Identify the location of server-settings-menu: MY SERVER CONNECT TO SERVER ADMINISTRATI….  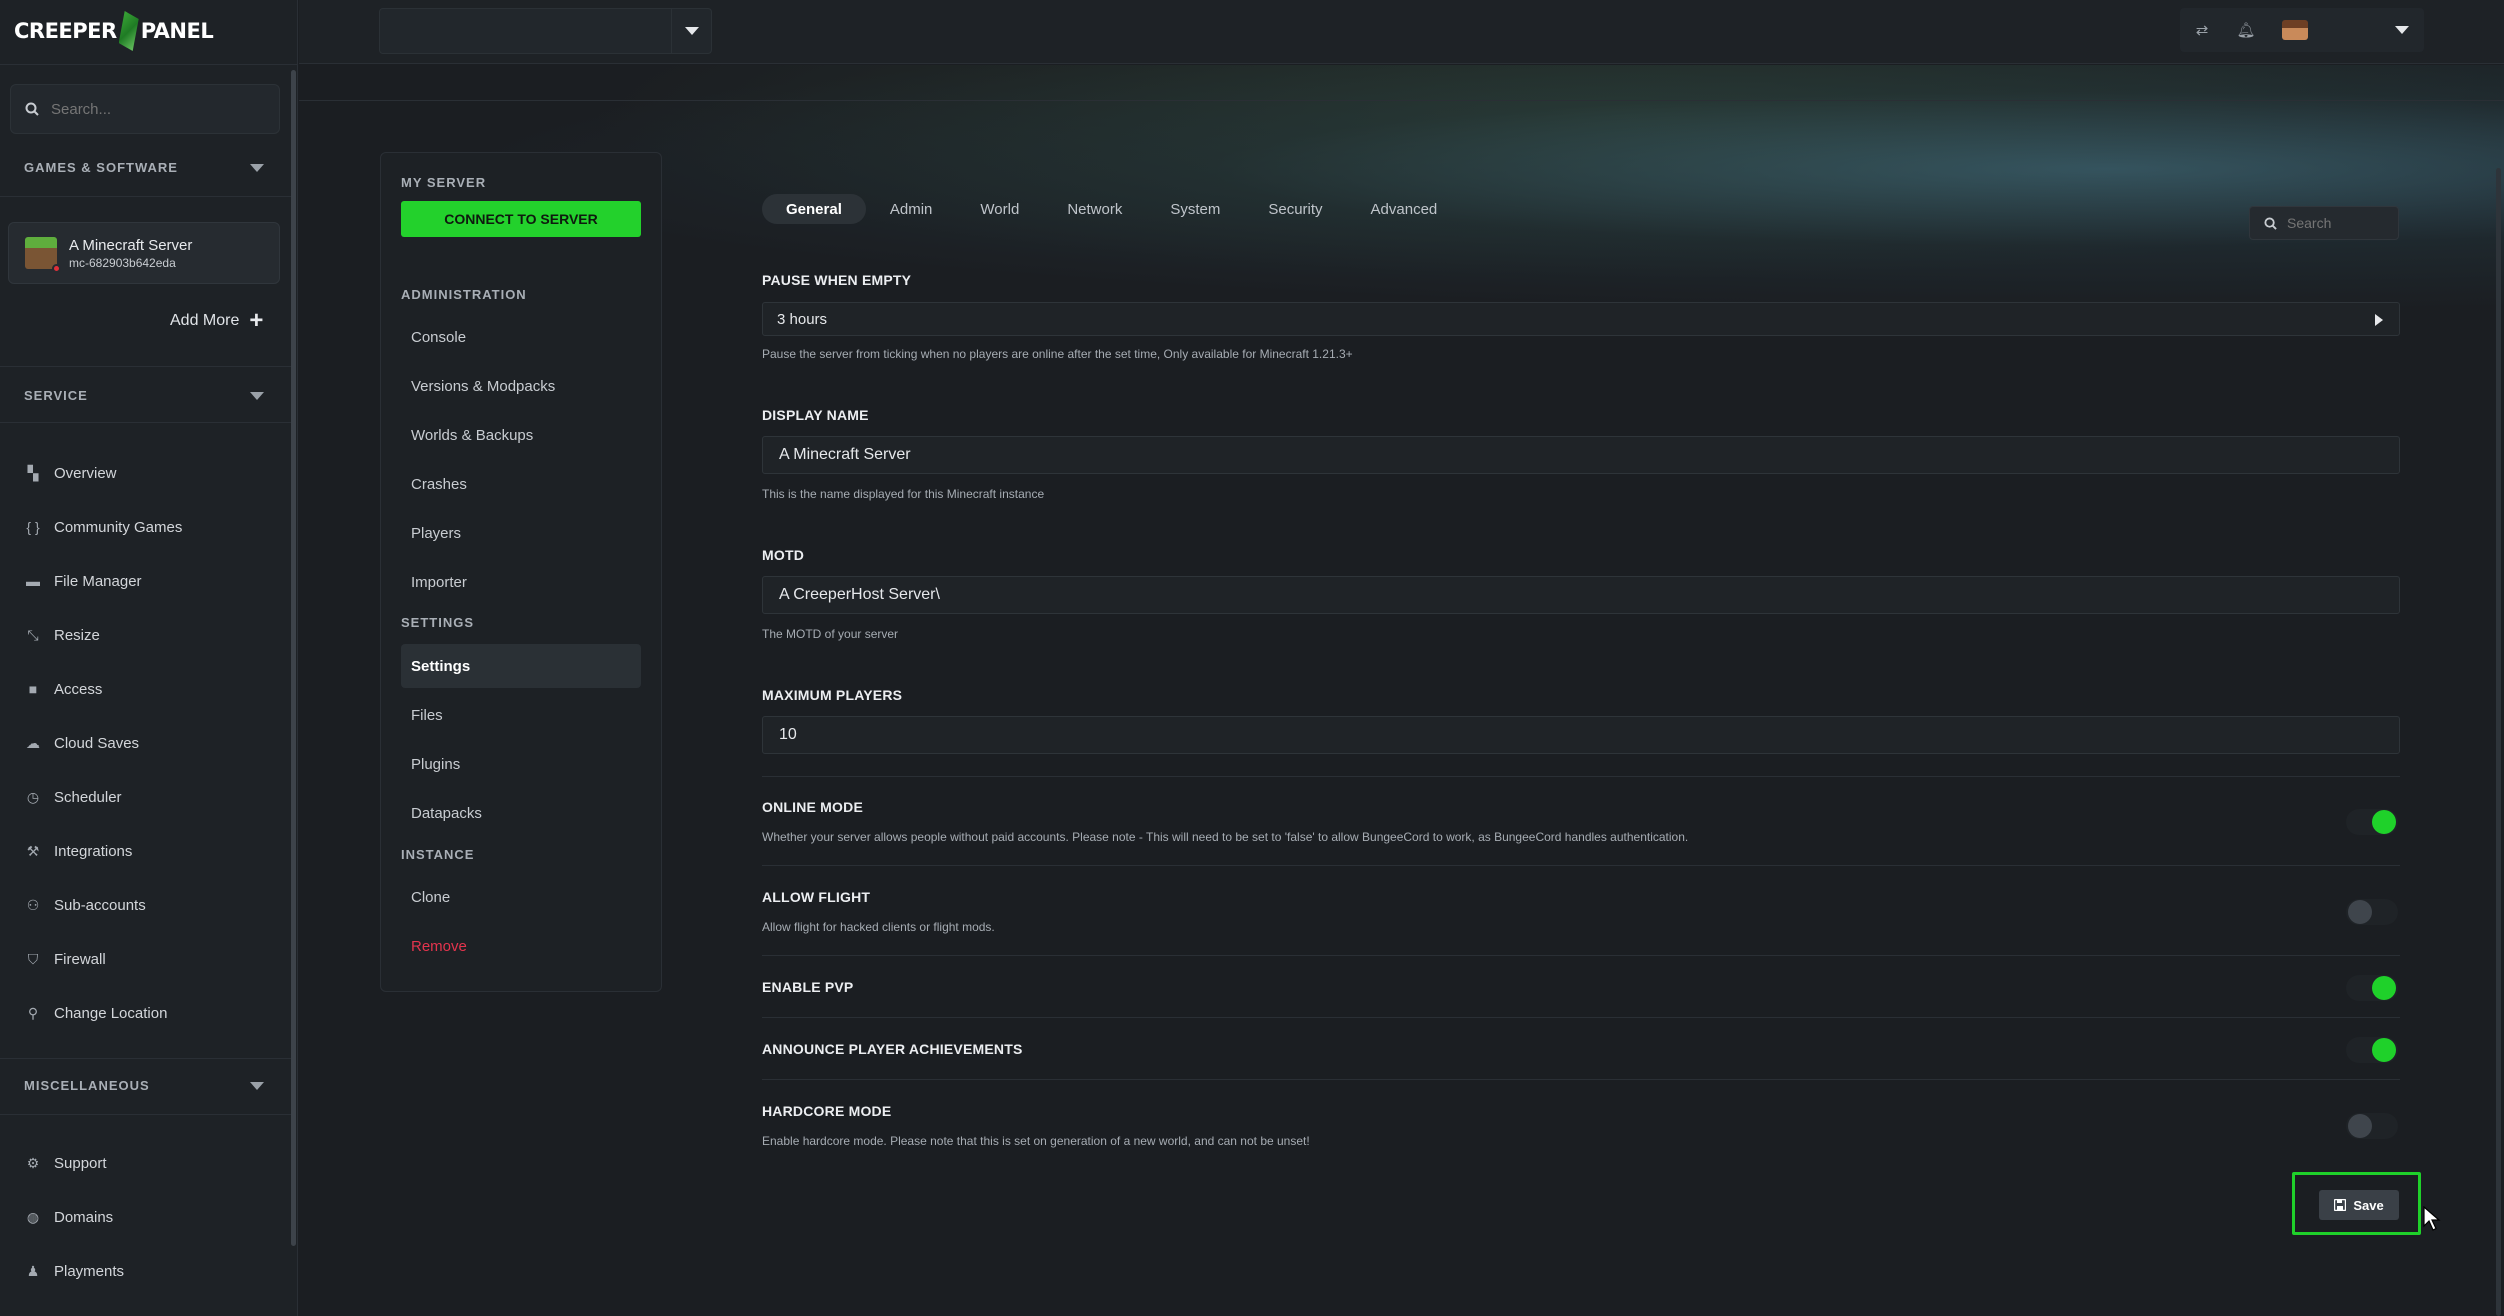
(521, 572).